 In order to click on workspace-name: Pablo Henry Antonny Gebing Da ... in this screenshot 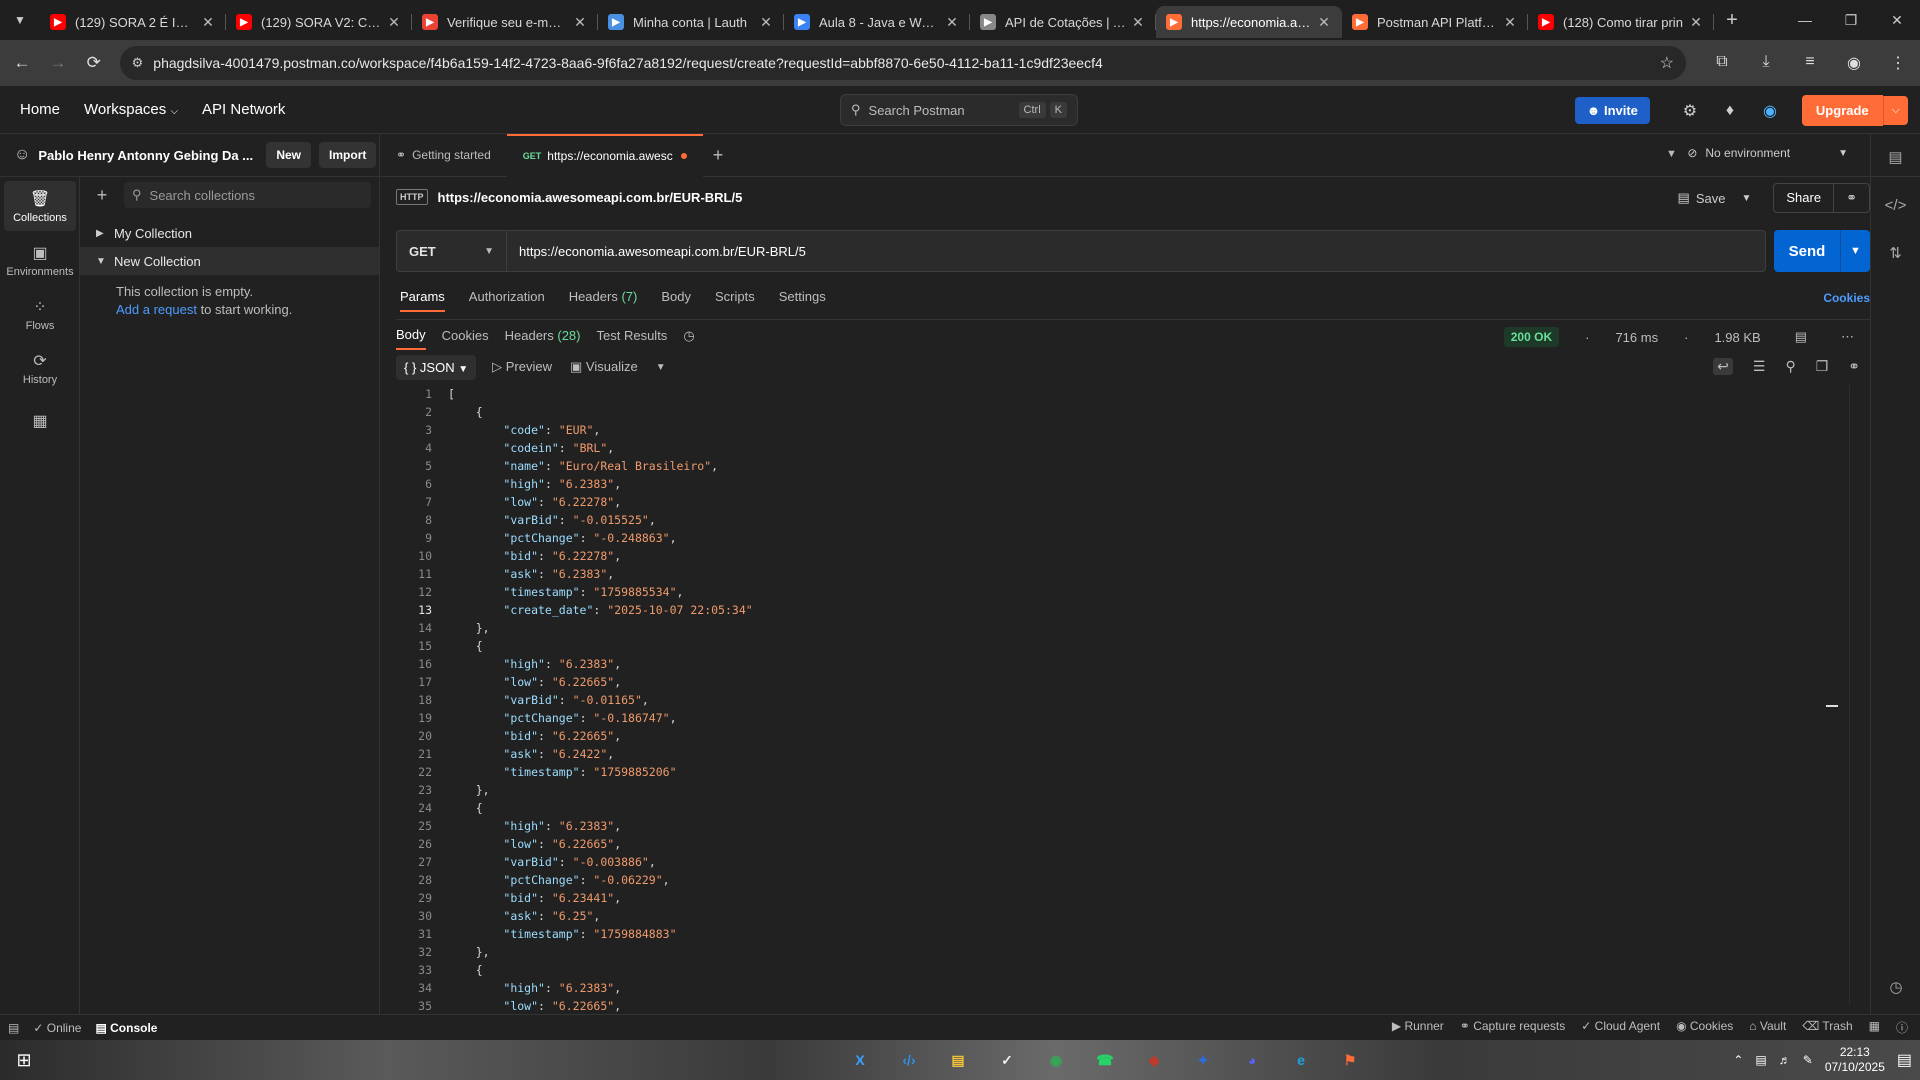, I will do `click(148, 155)`.